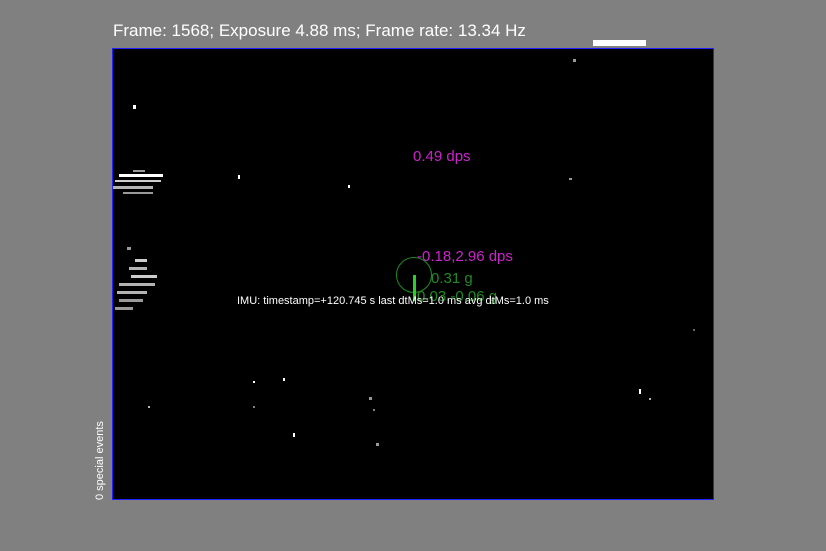  What do you see at coordinates (452, 278) in the screenshot?
I see `accel-magnitude: 0.31 g` at bounding box center [452, 278].